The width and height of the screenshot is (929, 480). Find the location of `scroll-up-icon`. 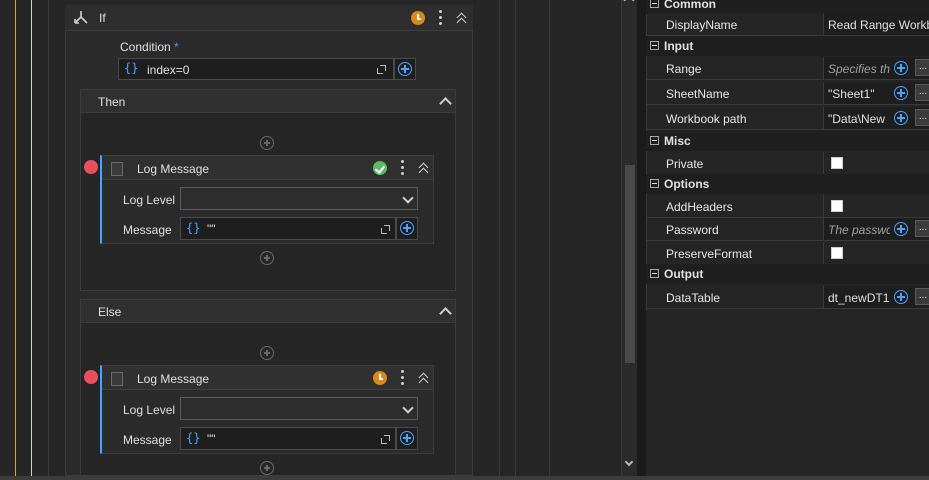

scroll-up-icon is located at coordinates (629, 3).